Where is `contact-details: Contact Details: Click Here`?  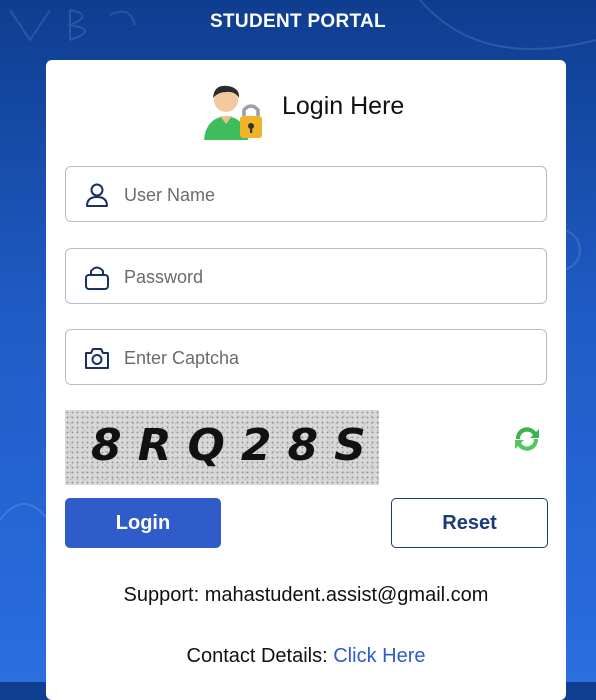
contact-details: Contact Details: Click Here is located at coordinates (306, 656).